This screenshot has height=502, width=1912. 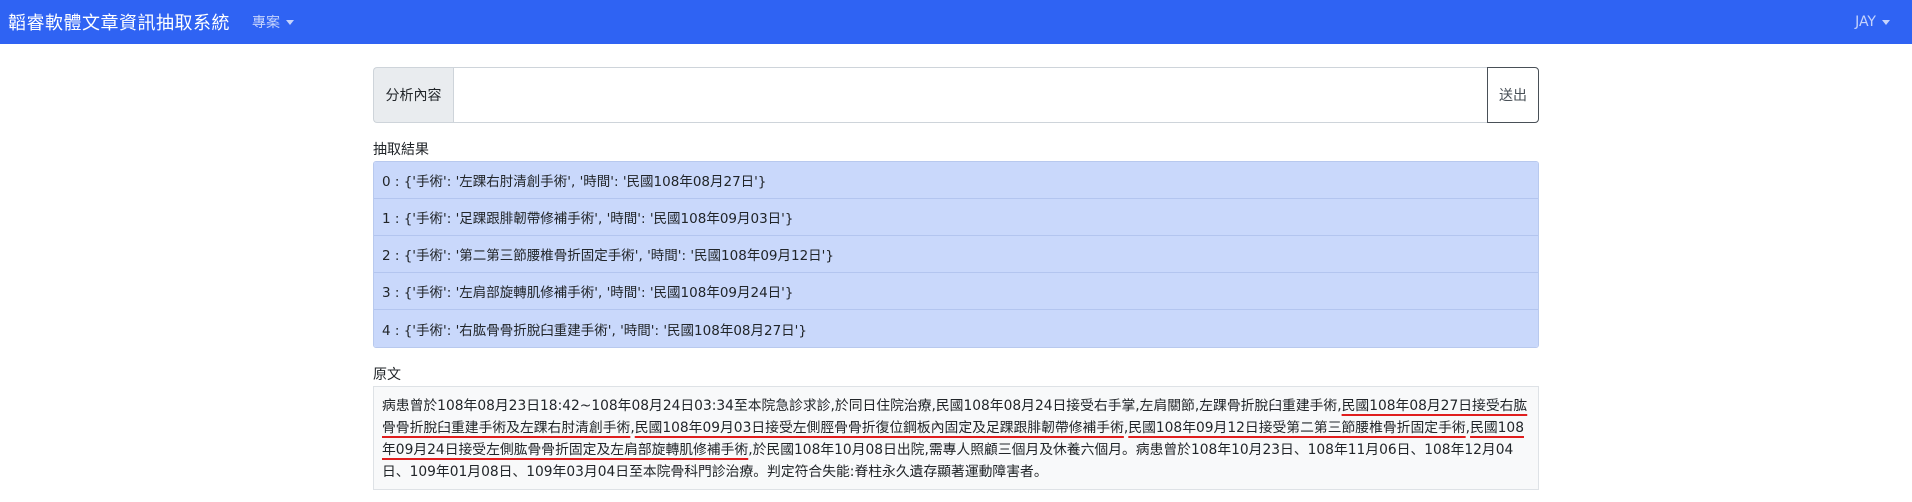 I want to click on user-menu-dropdown: JAY, so click(x=1872, y=22).